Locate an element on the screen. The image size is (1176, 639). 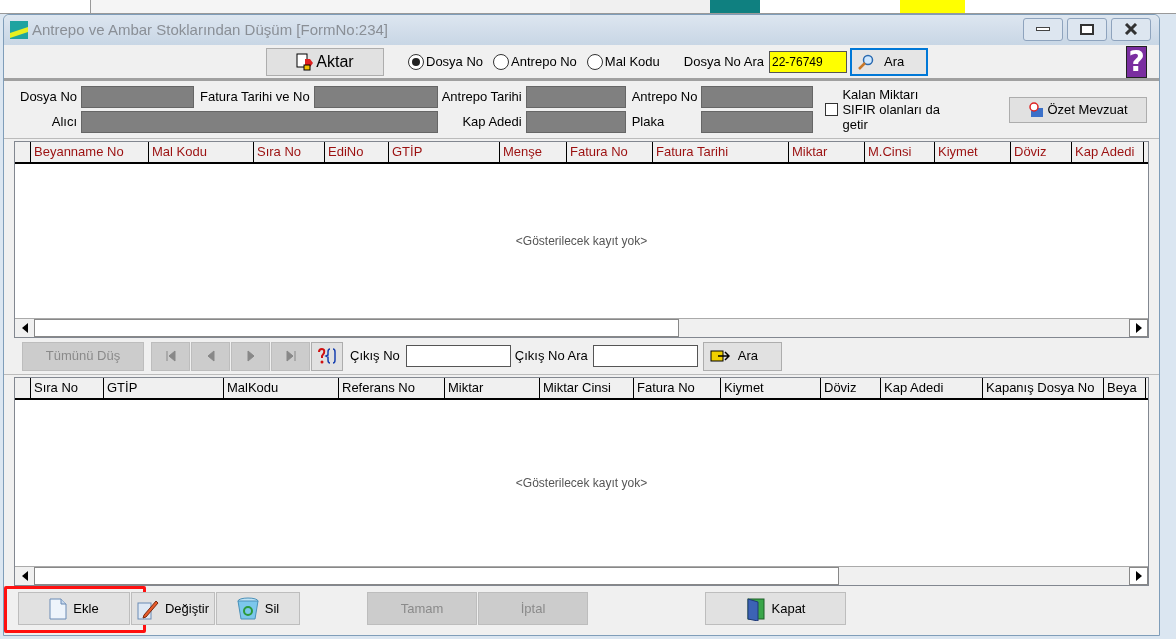
summary-button: Özet Mevzuat is located at coordinates (1078, 109).